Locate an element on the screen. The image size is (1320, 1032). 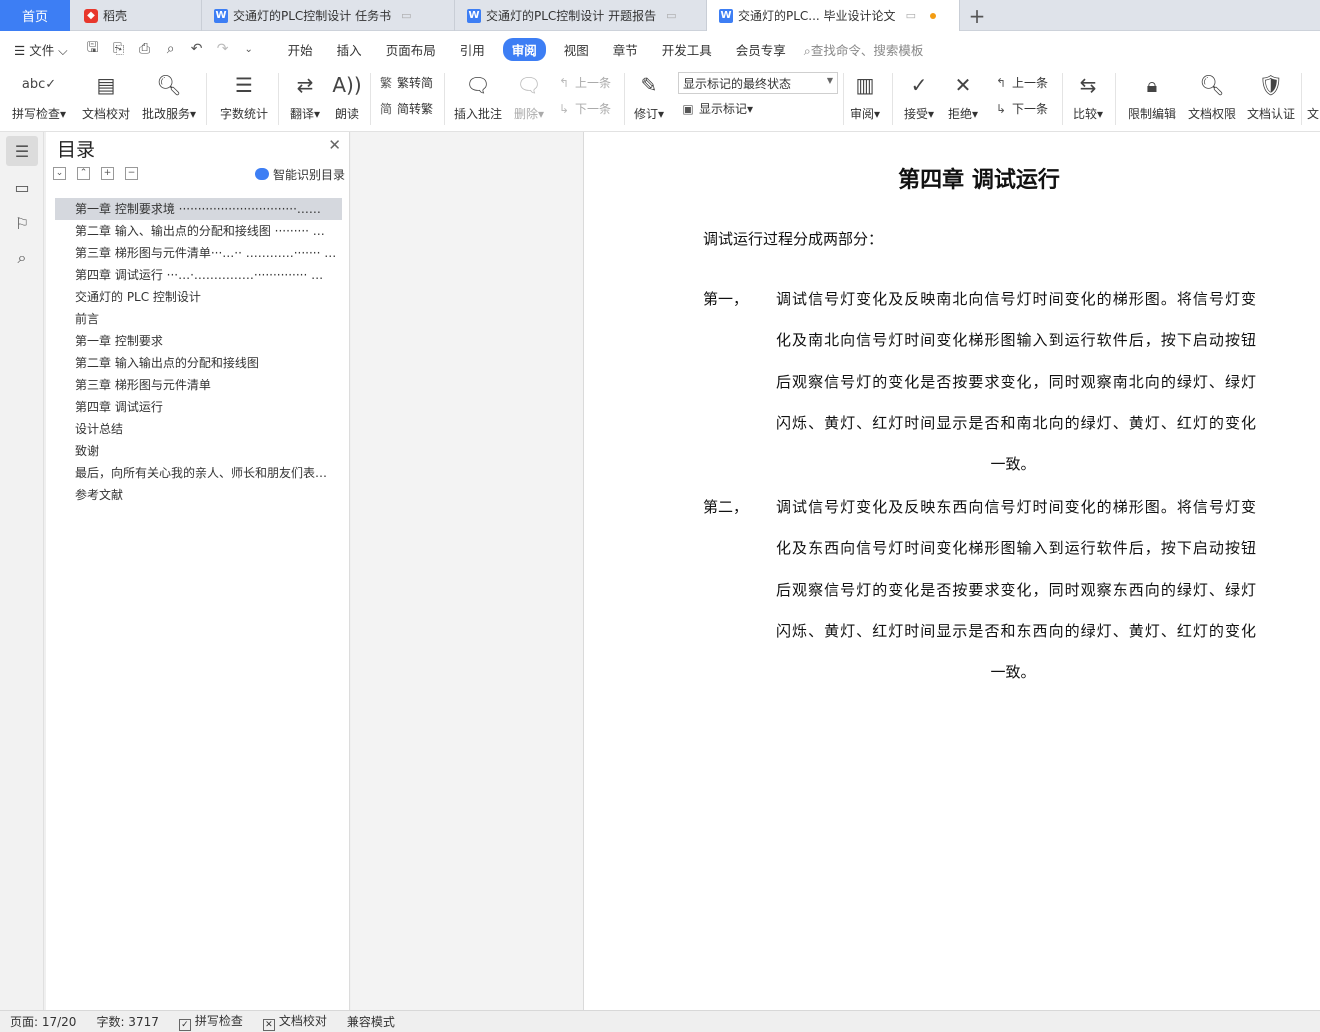
next-change-button: ↳ 下一条 is located at coordinates (1020, 108).